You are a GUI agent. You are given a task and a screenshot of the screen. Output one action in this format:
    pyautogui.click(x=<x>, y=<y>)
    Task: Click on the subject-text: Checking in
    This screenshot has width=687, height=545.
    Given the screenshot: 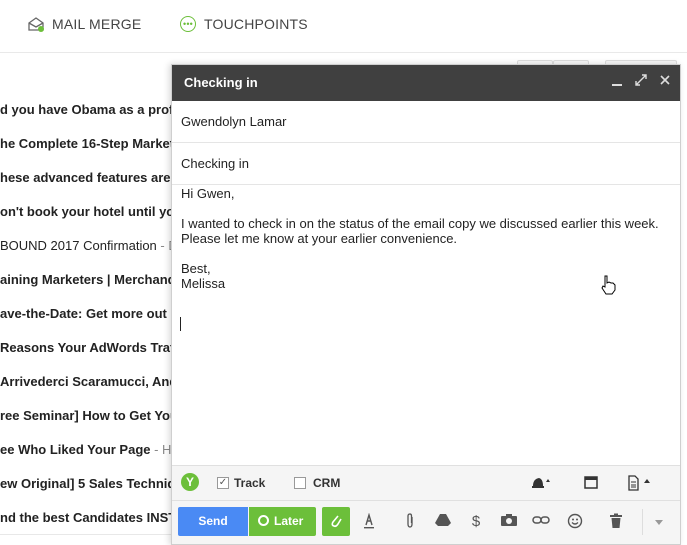 What is the action you would take?
    pyautogui.click(x=215, y=163)
    